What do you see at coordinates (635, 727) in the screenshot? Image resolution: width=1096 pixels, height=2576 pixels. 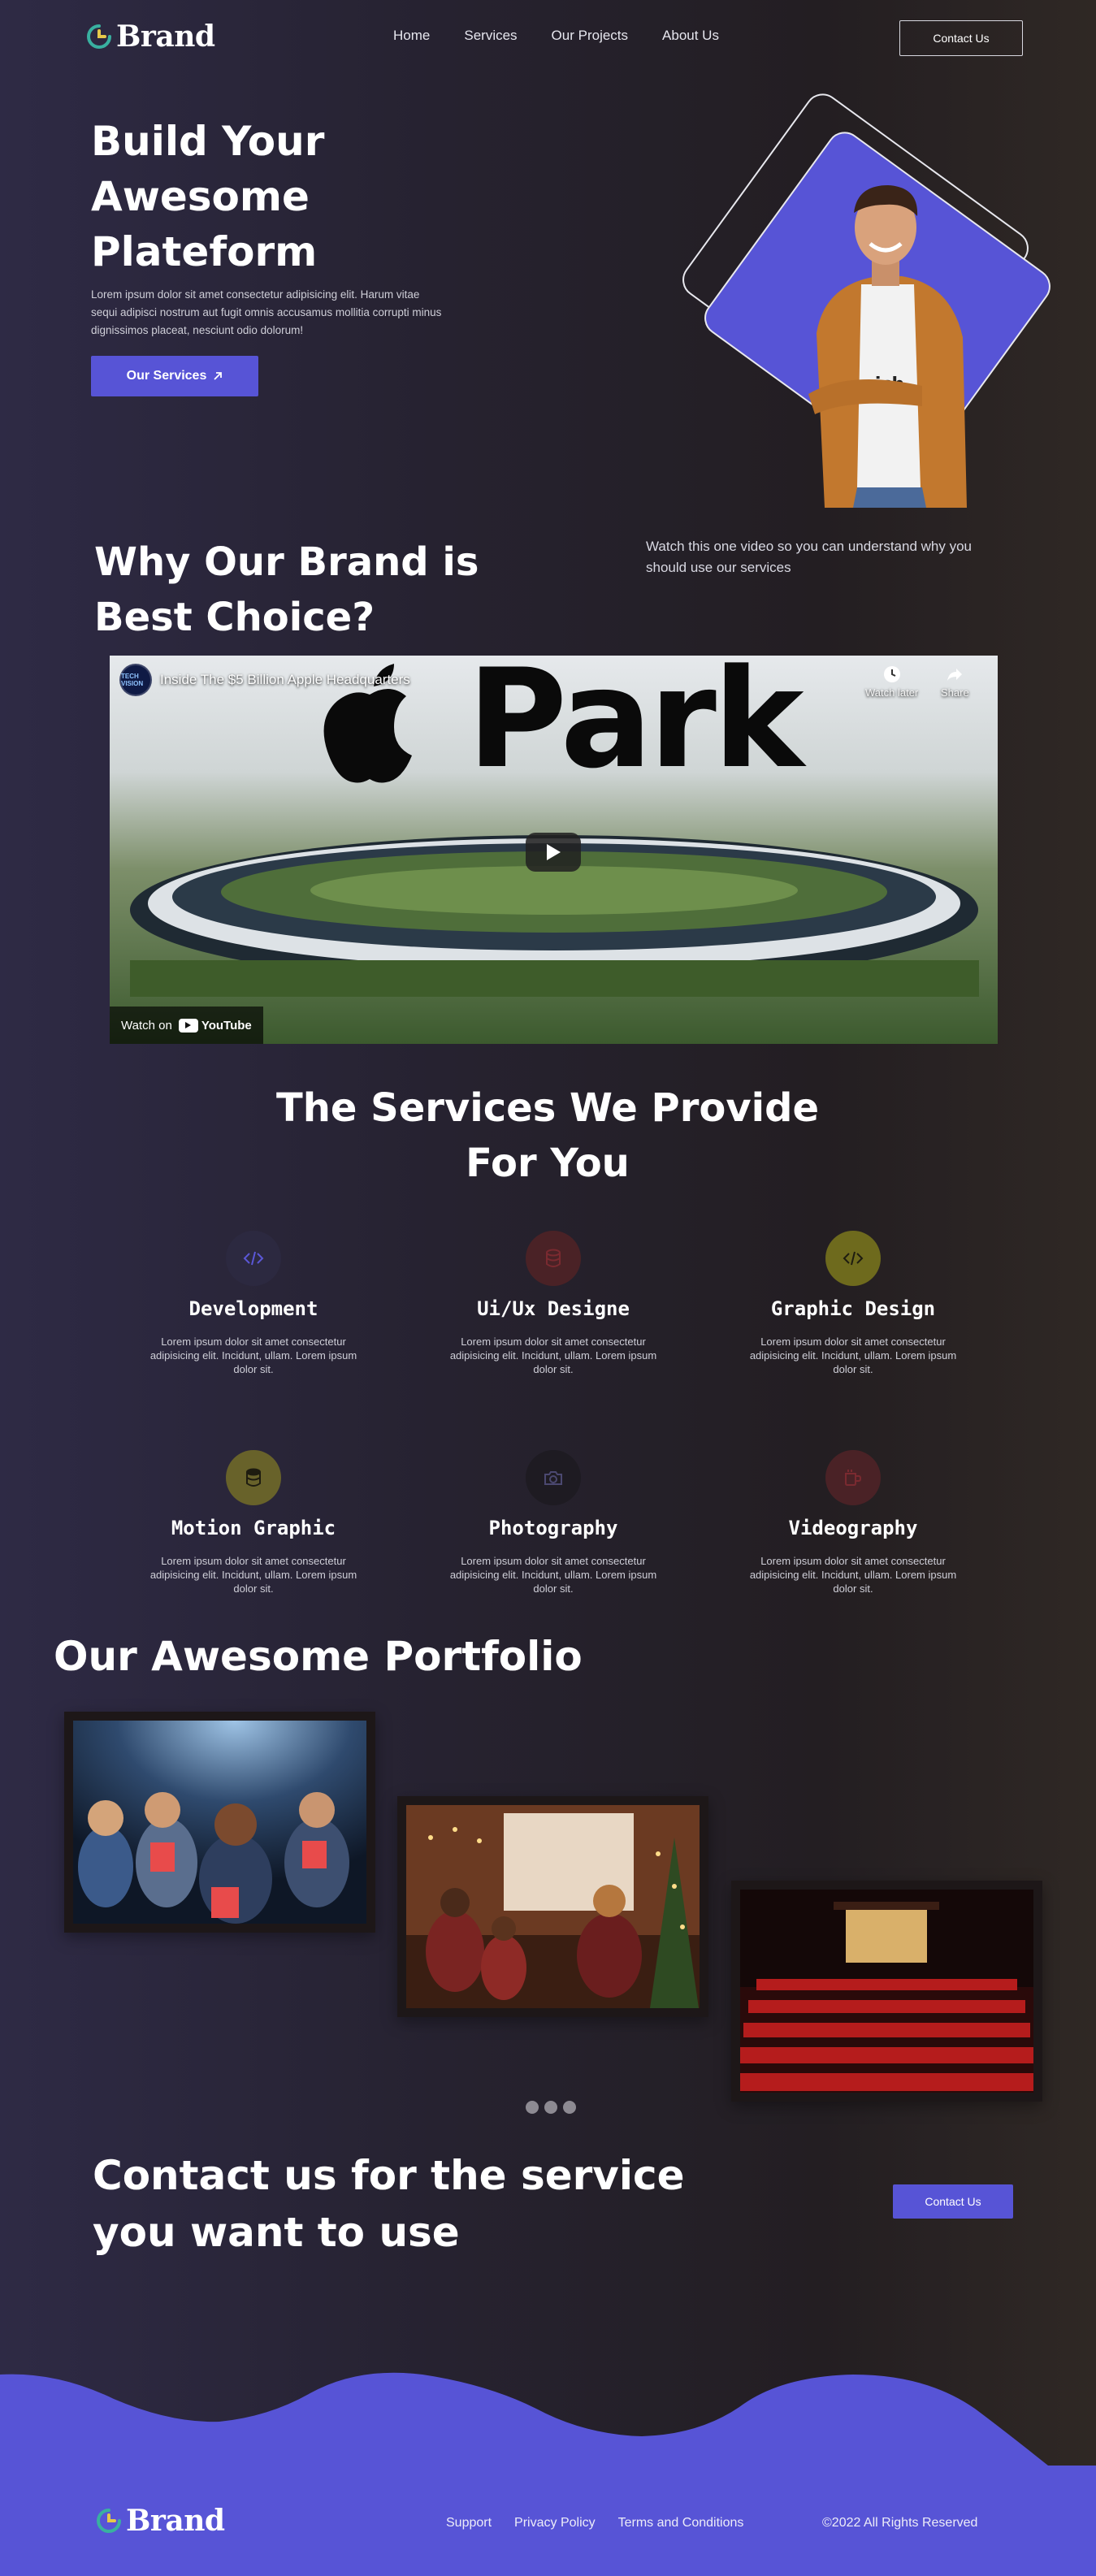 I see `video-headline: Park` at bounding box center [635, 727].